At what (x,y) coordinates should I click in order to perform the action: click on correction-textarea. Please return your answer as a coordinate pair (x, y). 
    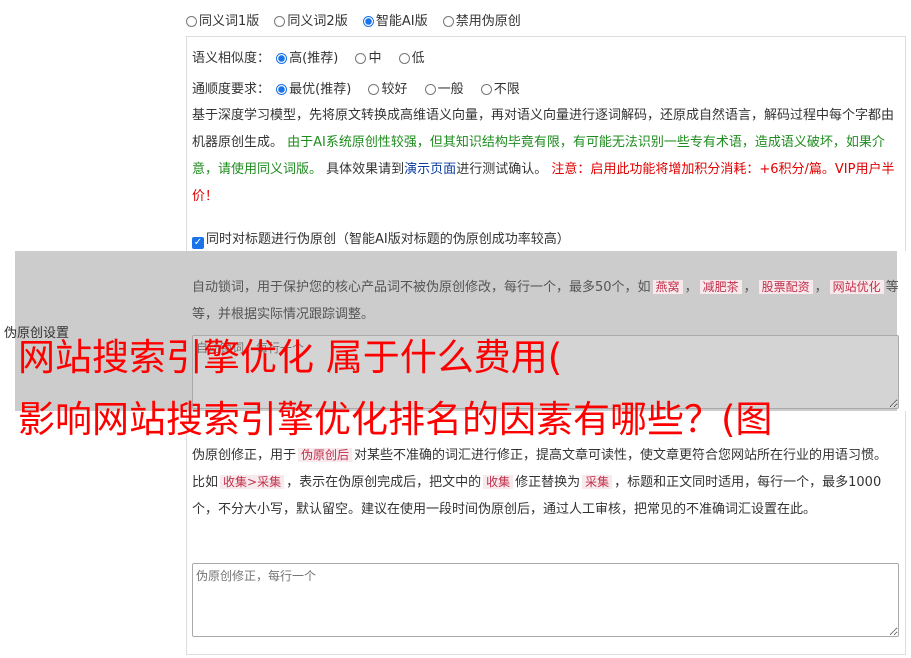
    Looking at the image, I should click on (545, 600).